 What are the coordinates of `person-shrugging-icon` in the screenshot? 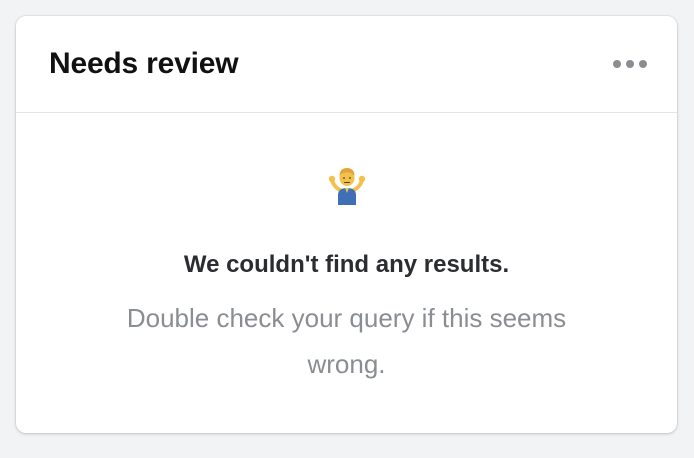 It's located at (346, 185).